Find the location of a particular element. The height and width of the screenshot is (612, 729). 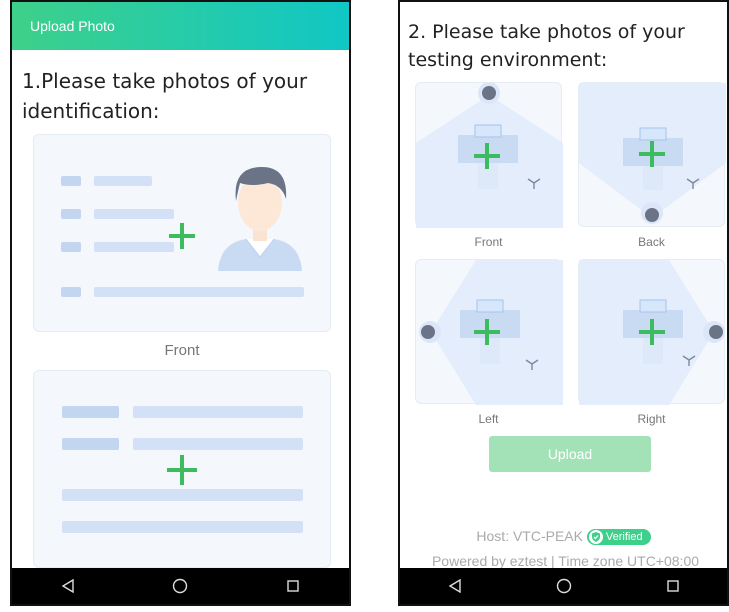

env-front-upload-card is located at coordinates (489, 155).